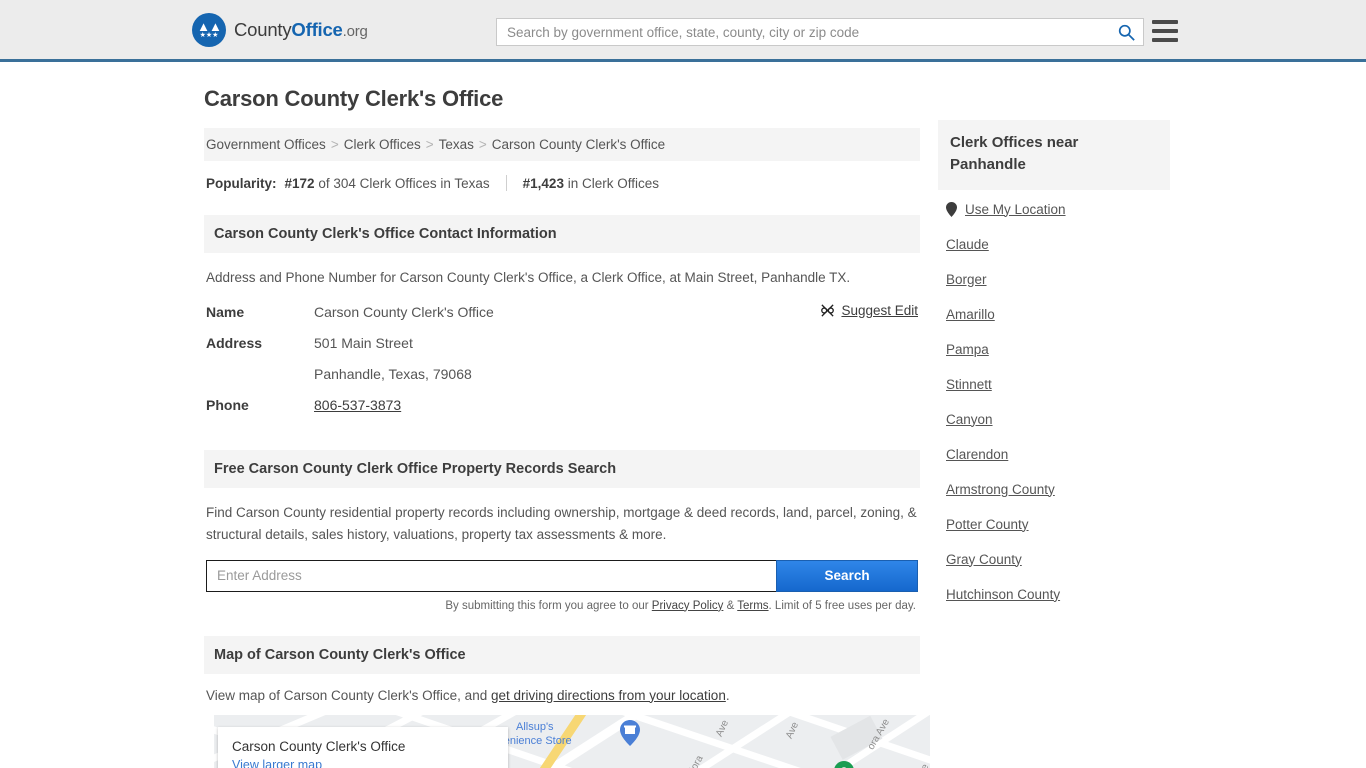 This screenshot has height=768, width=1366. I want to click on sidebar-item-pampa: Pampa, so click(1058, 349).